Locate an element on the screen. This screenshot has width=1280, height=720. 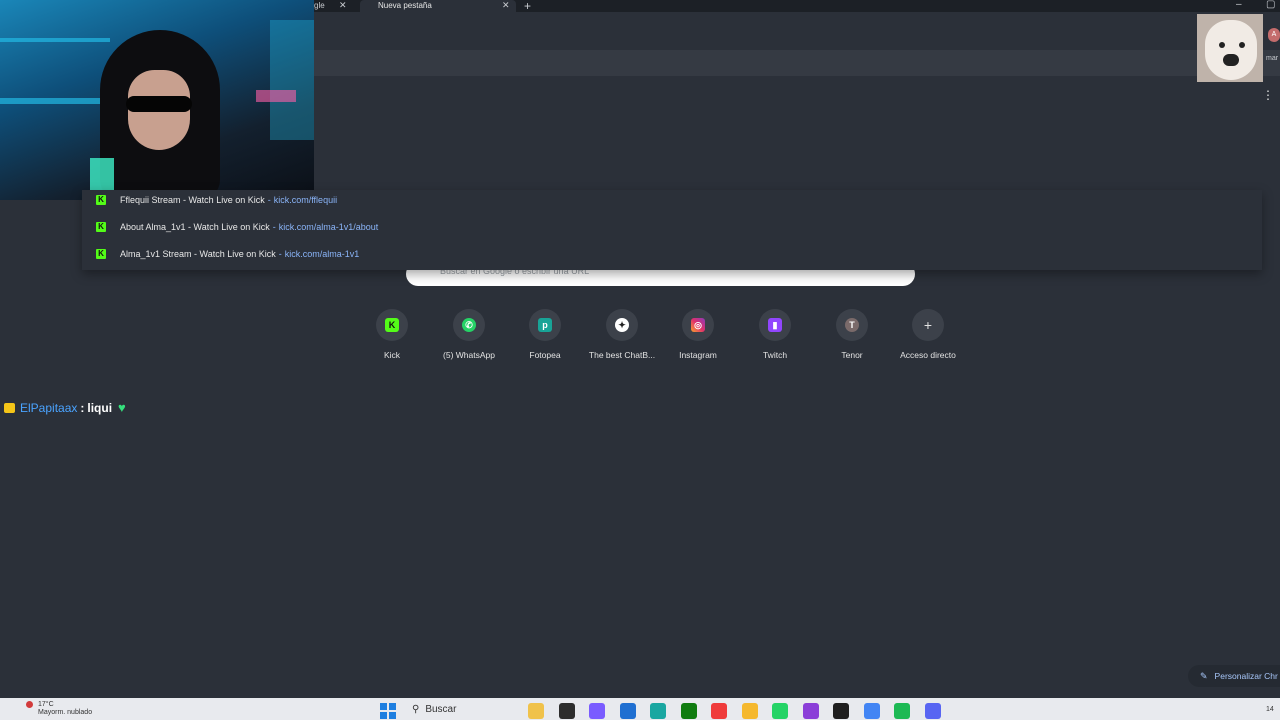
dog-head is located at coordinates (1231, 50).